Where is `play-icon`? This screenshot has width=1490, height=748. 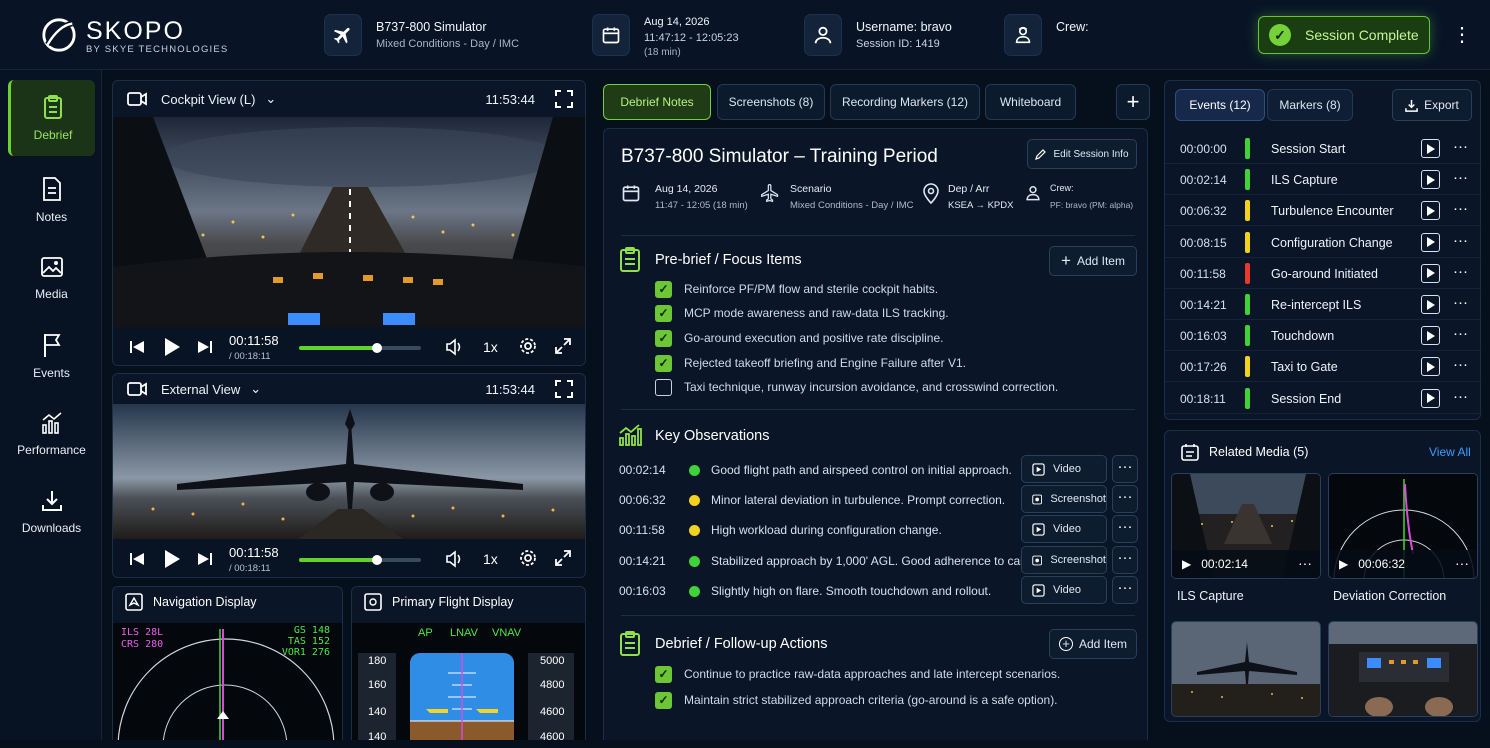 play-icon is located at coordinates (172, 347).